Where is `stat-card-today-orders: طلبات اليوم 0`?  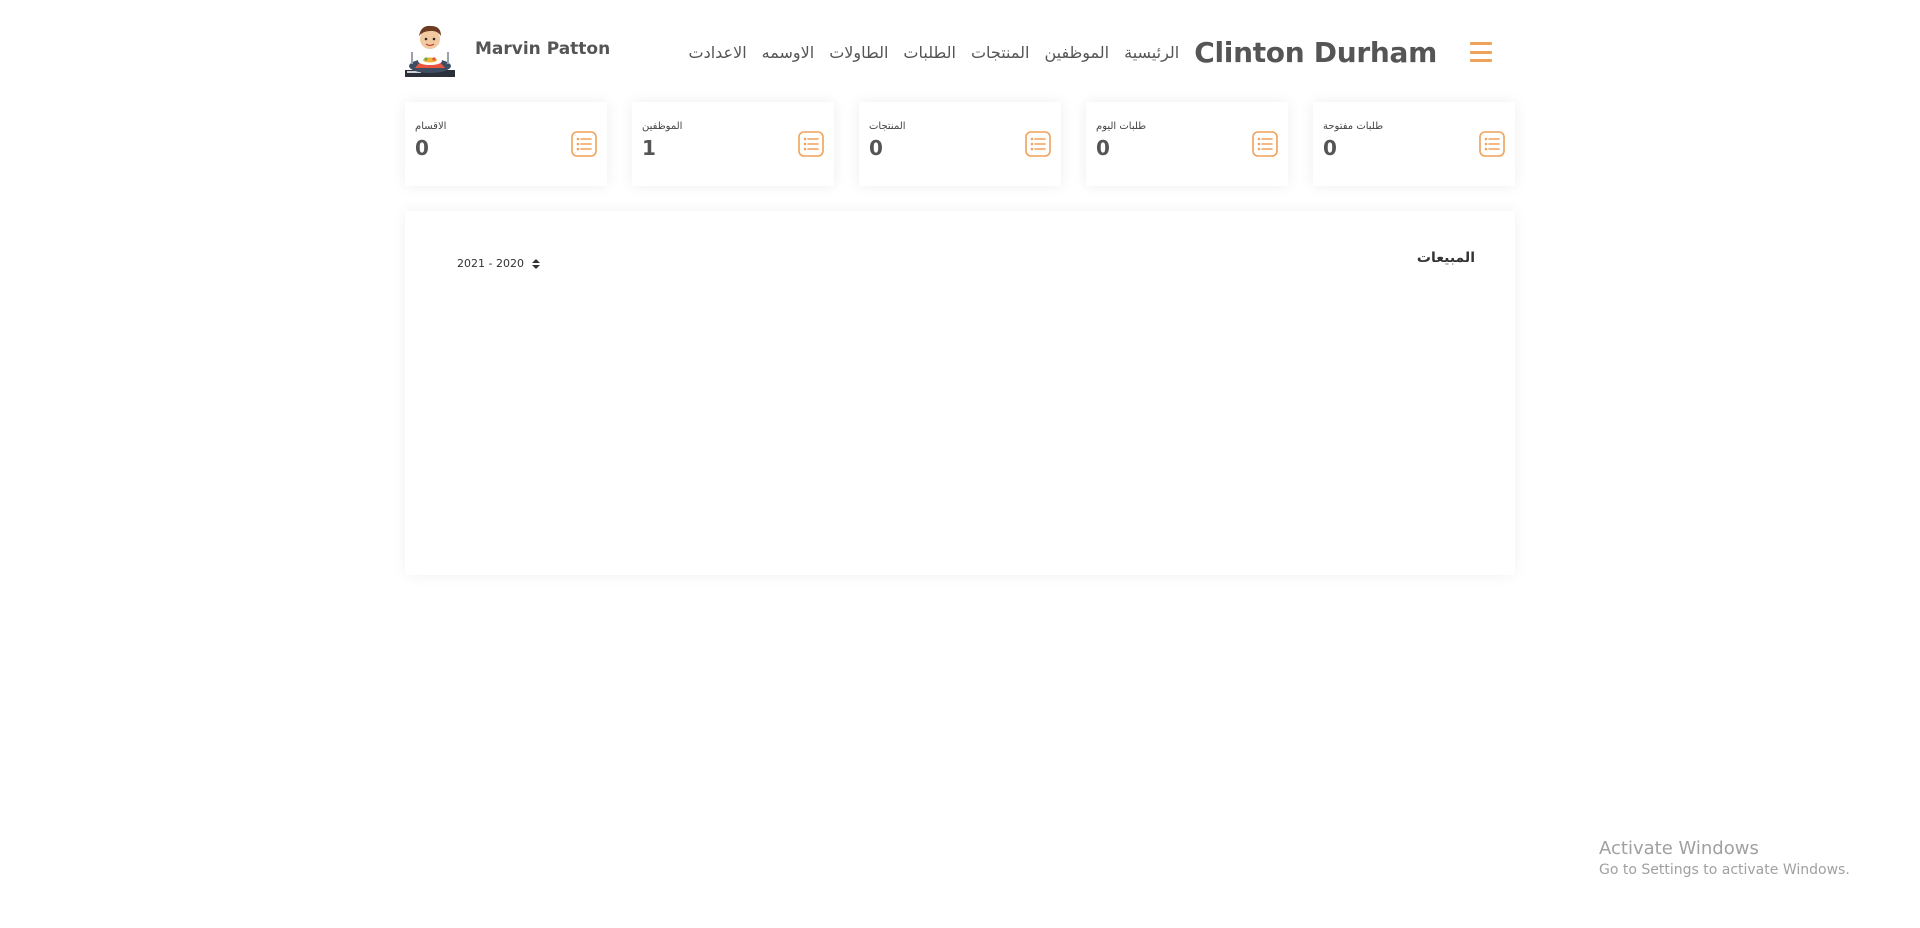 stat-card-today-orders: طلبات اليوم 0 is located at coordinates (1187, 144).